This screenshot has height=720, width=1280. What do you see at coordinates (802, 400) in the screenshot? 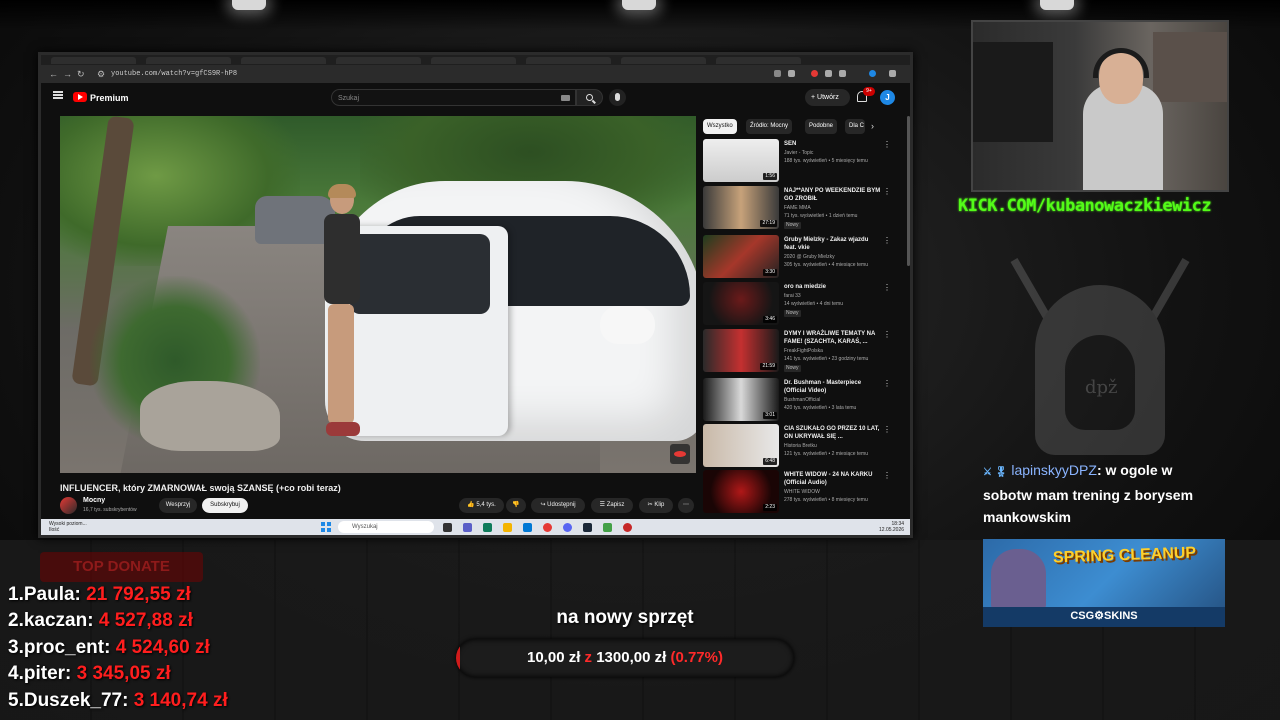
I see `recommendation-channel: BushmanOfficial` at bounding box center [802, 400].